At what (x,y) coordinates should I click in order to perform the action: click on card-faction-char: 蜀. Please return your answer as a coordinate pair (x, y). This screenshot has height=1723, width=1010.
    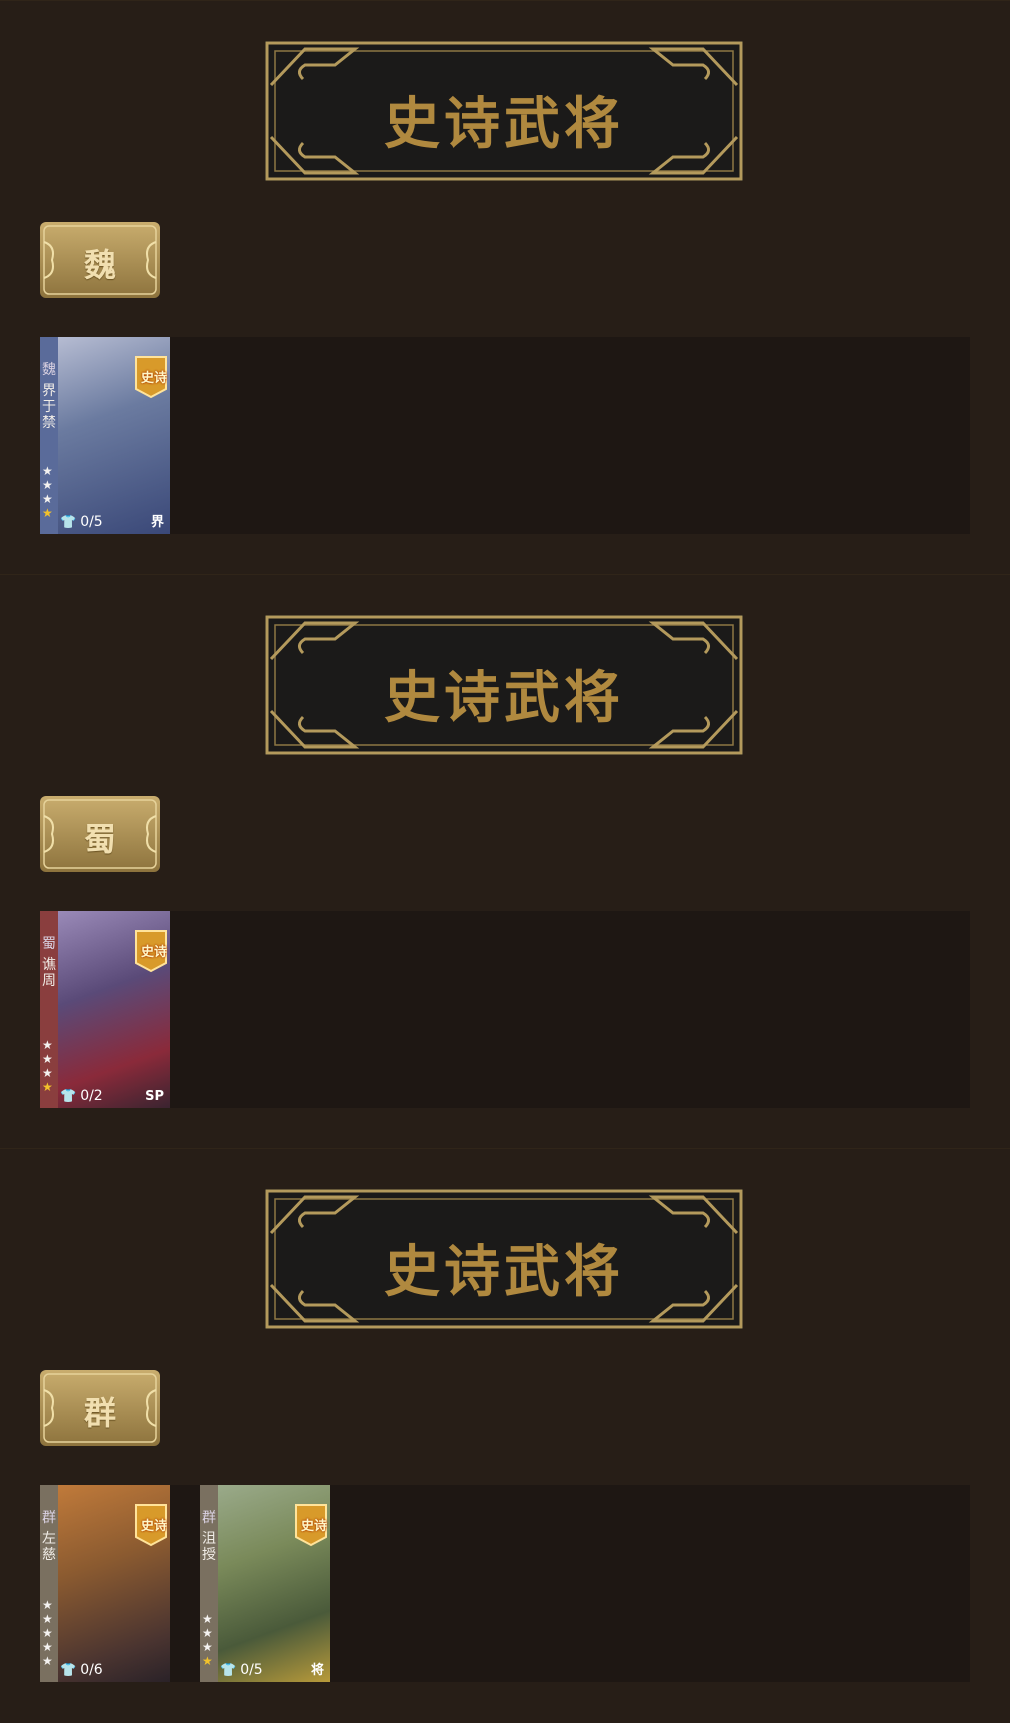
    Looking at the image, I should click on (49, 944).